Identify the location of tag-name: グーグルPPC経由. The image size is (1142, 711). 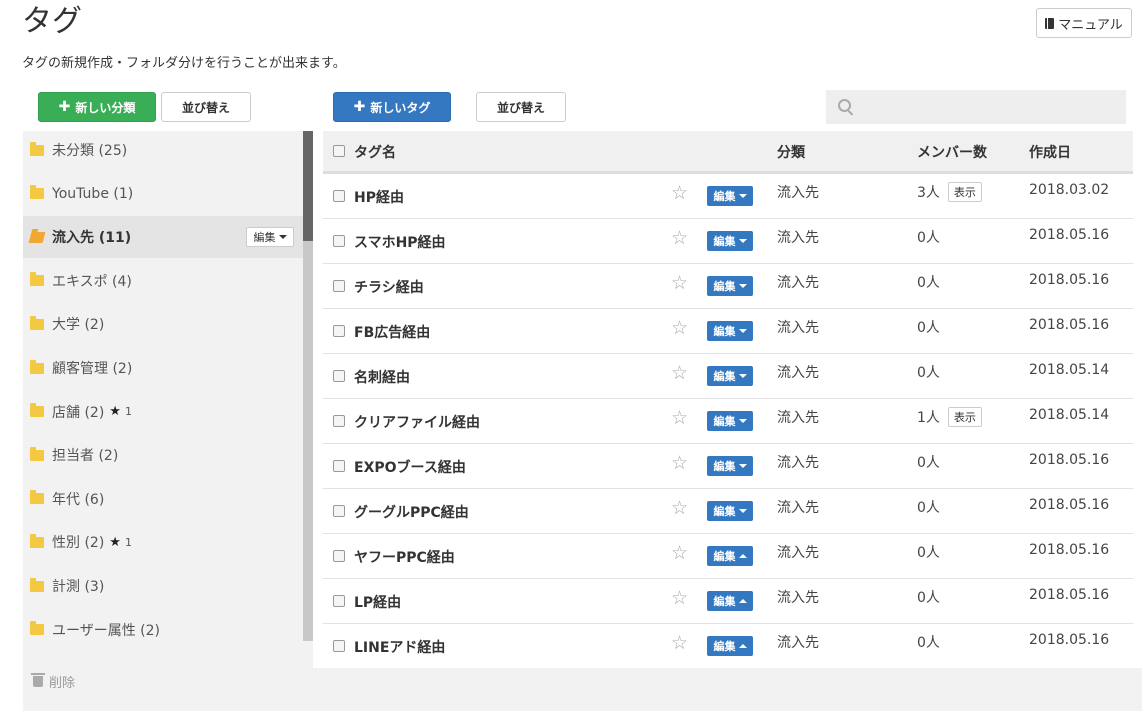
(411, 512).